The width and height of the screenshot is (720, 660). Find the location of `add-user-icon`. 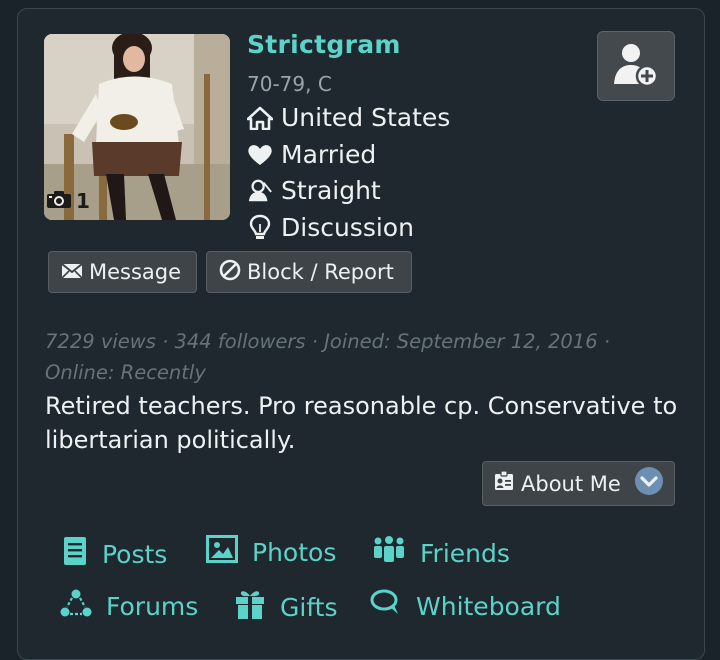

add-user-icon is located at coordinates (636, 66).